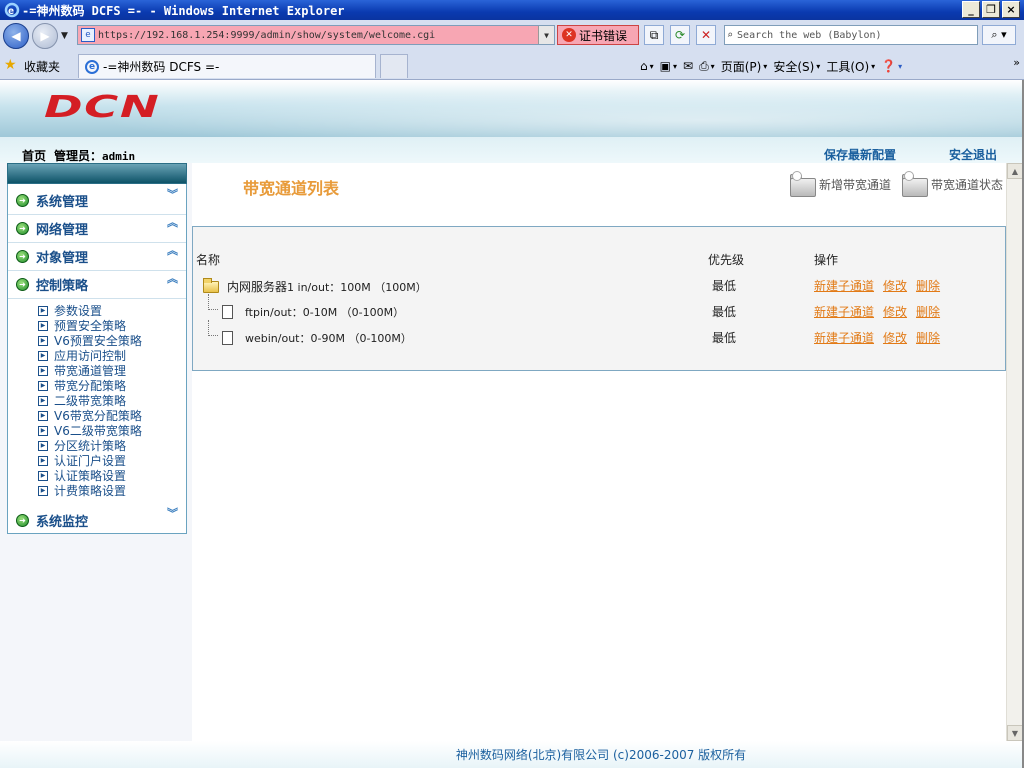 Image resolution: width=1024 pixels, height=768 pixels. What do you see at coordinates (394, 66) in the screenshot?
I see `new-tab-button` at bounding box center [394, 66].